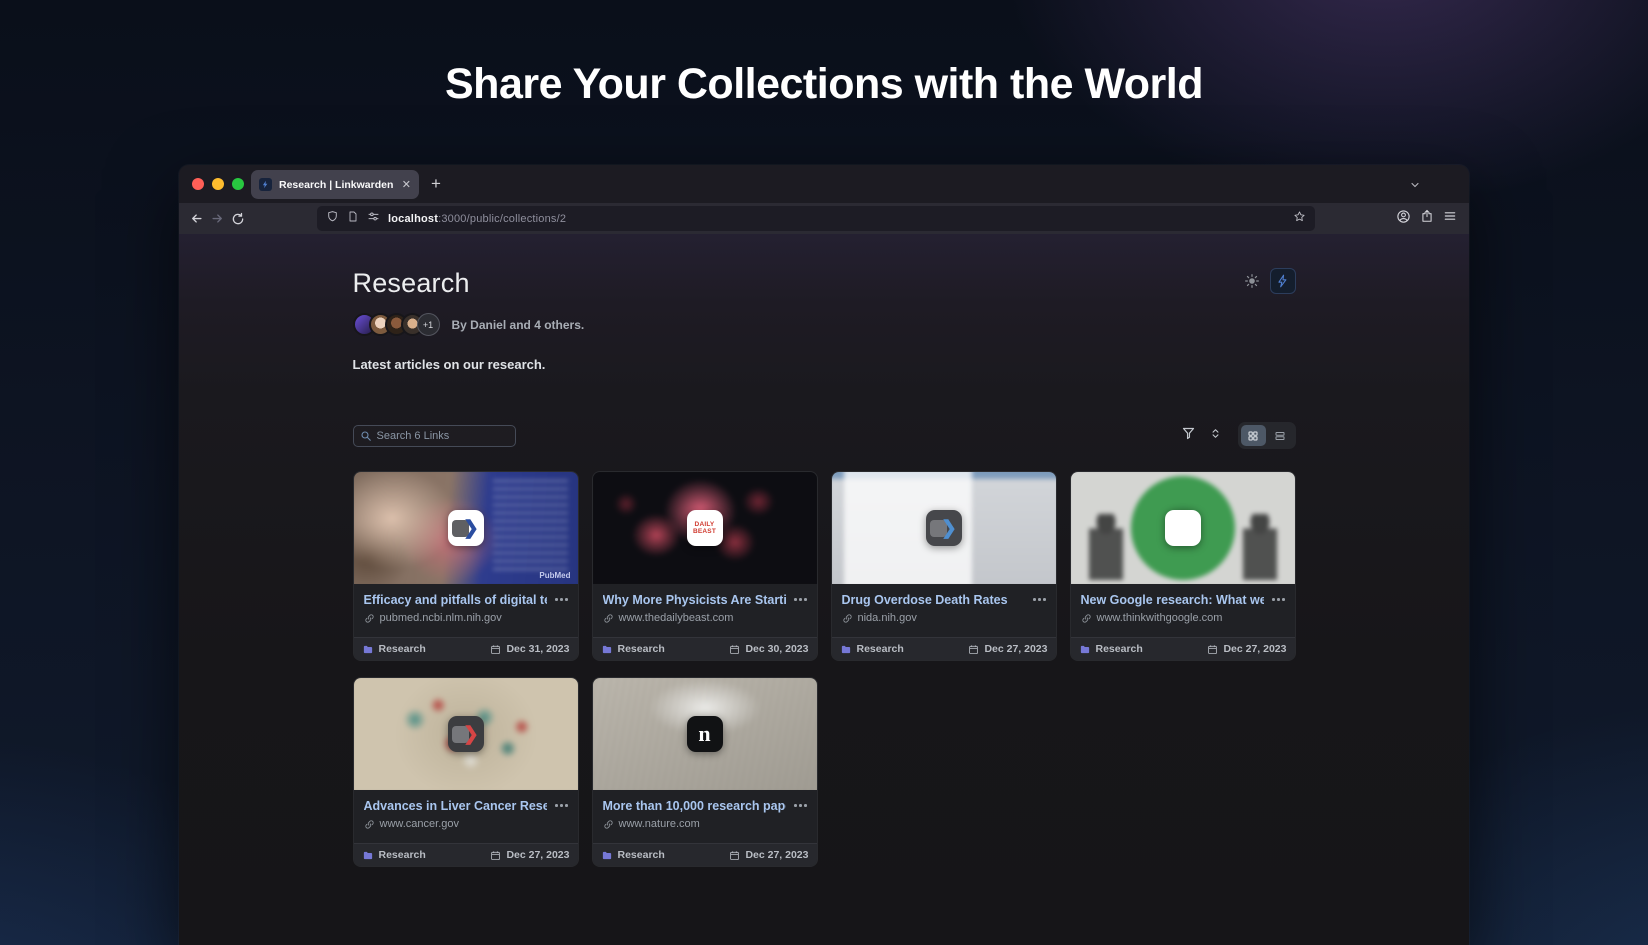 The height and width of the screenshot is (945, 1648). What do you see at coordinates (265, 184) in the screenshot?
I see `linkwarden-favicon-icon` at bounding box center [265, 184].